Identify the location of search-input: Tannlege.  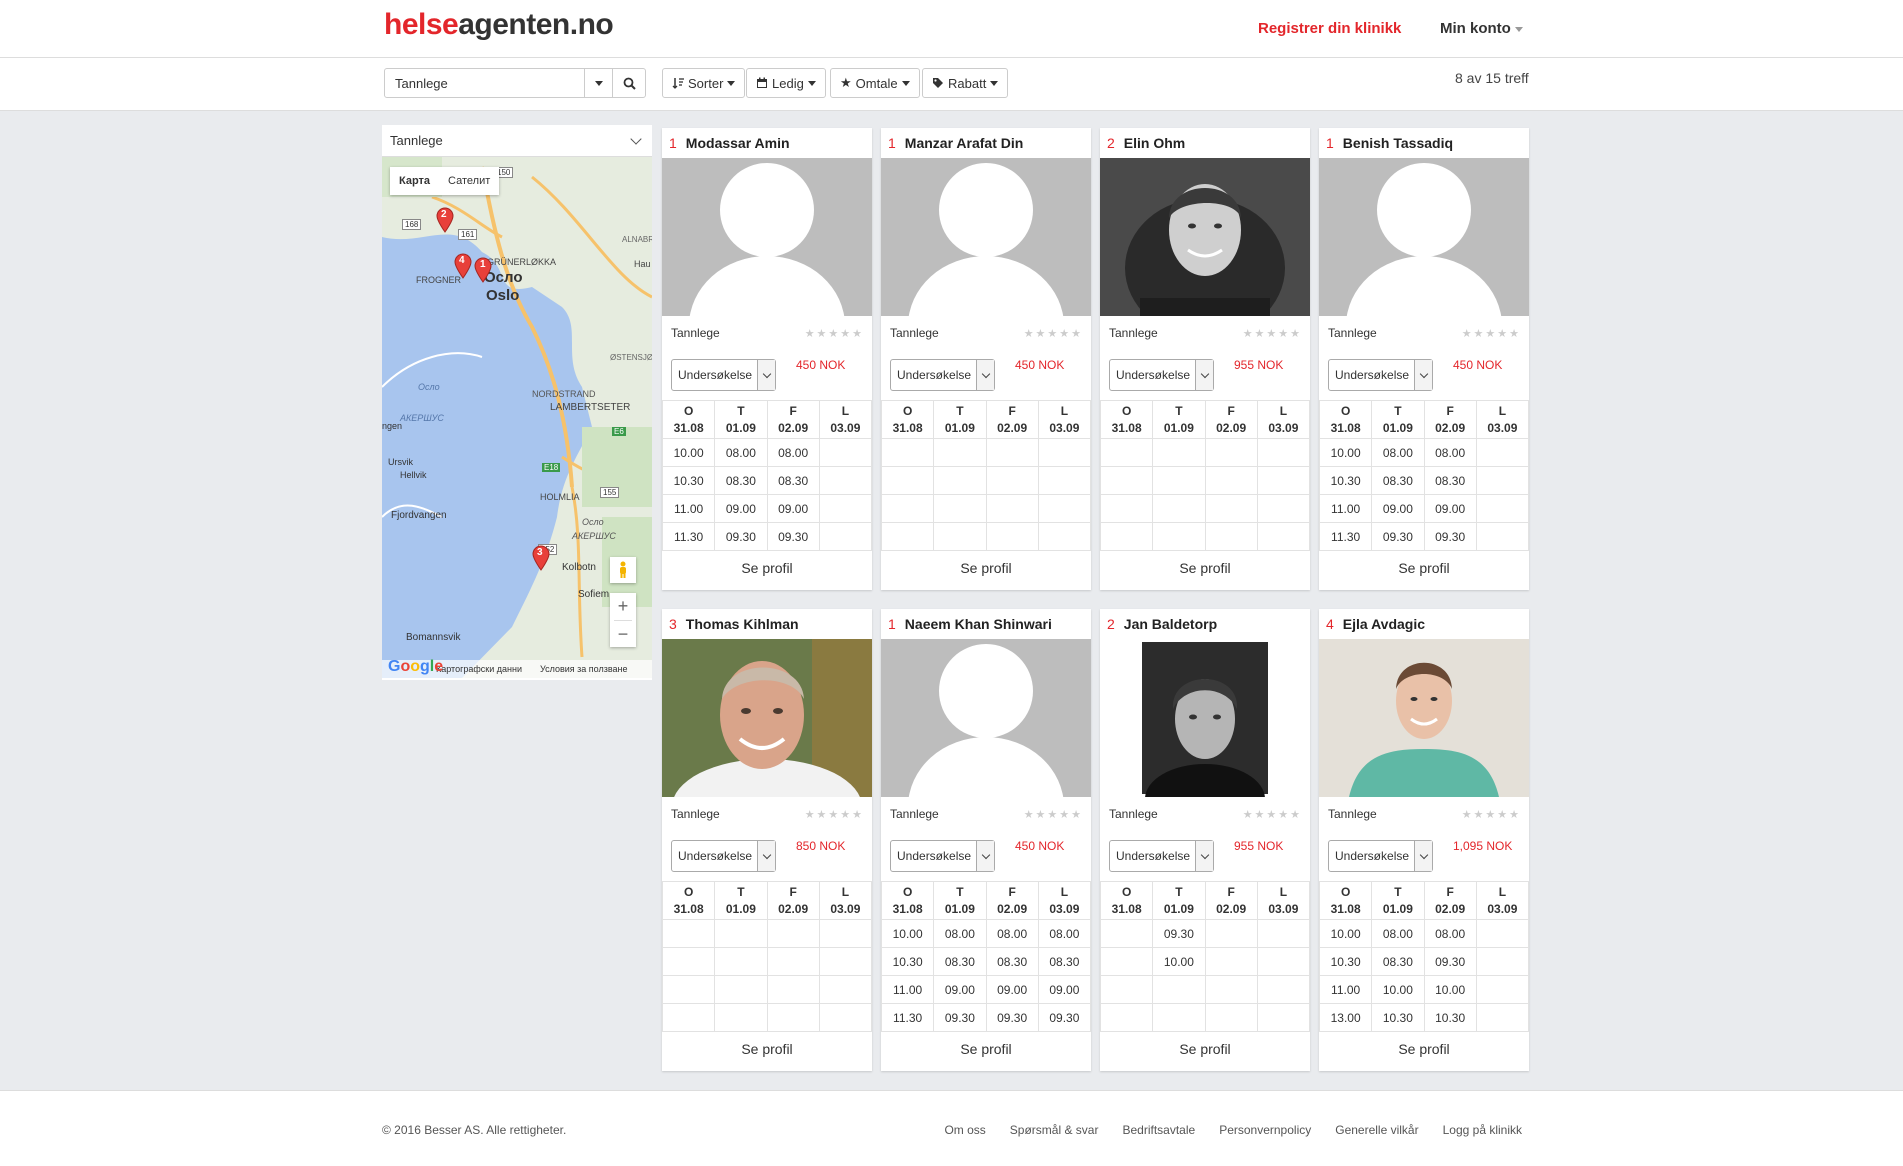
(485, 83).